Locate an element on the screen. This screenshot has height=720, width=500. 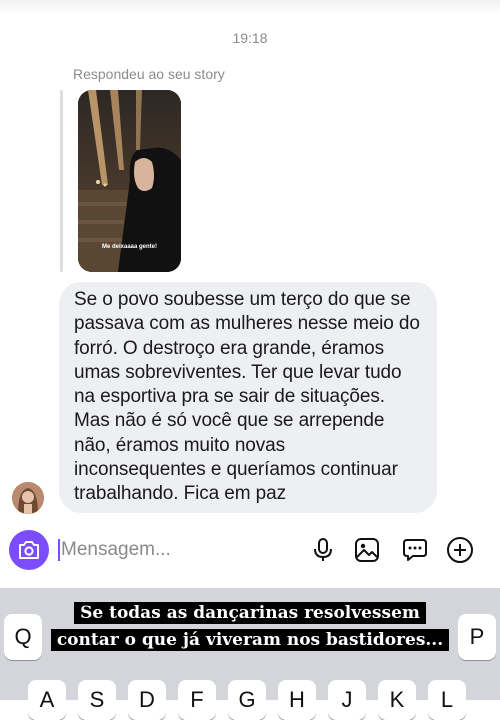
image-icon is located at coordinates (367, 550).